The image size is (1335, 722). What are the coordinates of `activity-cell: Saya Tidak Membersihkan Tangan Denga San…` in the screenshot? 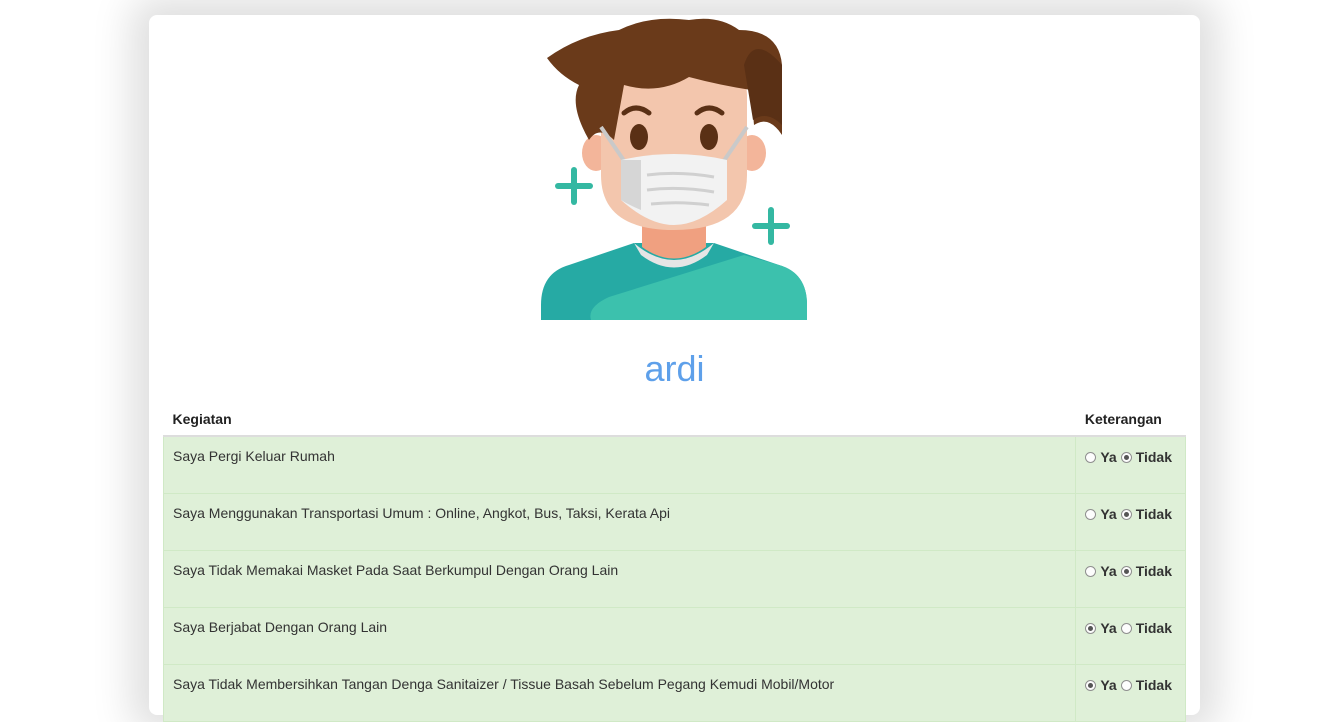 It's located at (619, 693).